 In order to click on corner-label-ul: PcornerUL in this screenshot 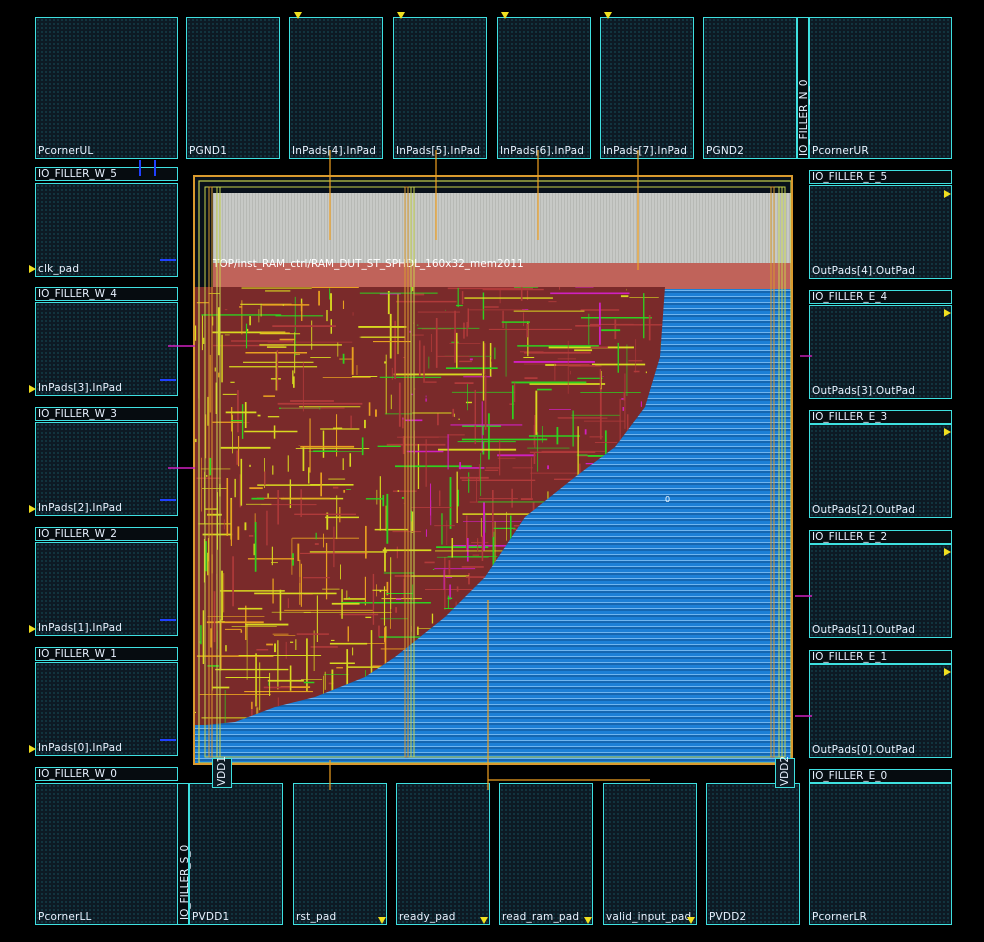, I will do `click(66, 151)`.